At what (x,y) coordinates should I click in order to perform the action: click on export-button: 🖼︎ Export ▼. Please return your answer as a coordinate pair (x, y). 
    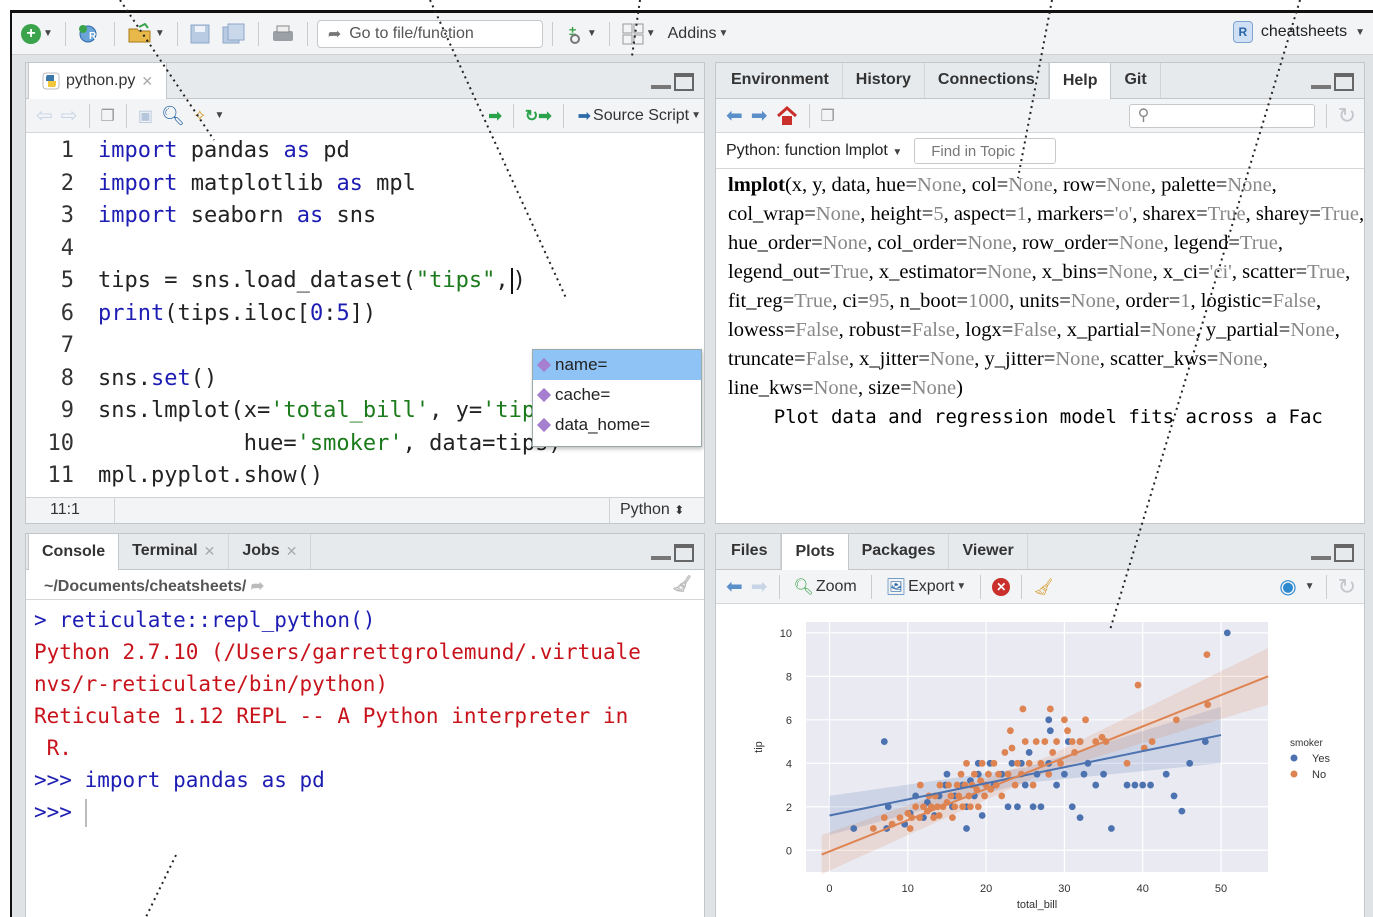
    Looking at the image, I should click on (926, 587).